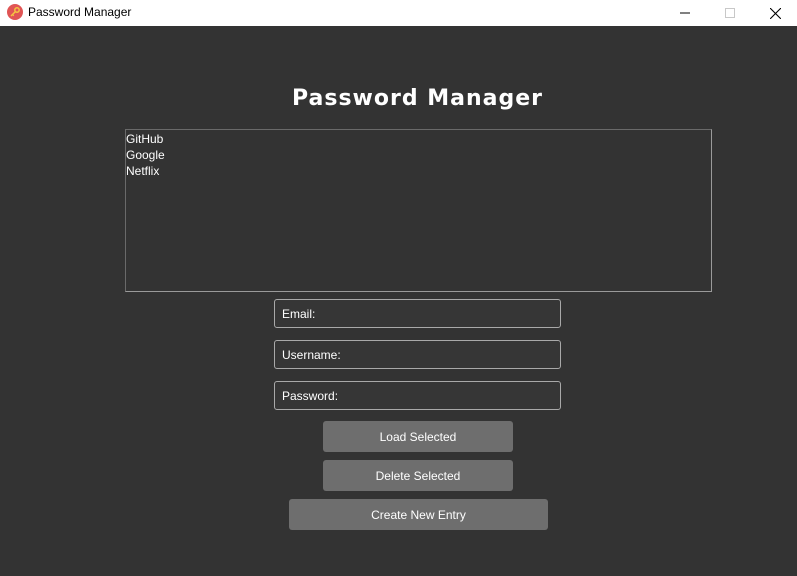 Image resolution: width=797 pixels, height=576 pixels. I want to click on username-field, so click(417, 354).